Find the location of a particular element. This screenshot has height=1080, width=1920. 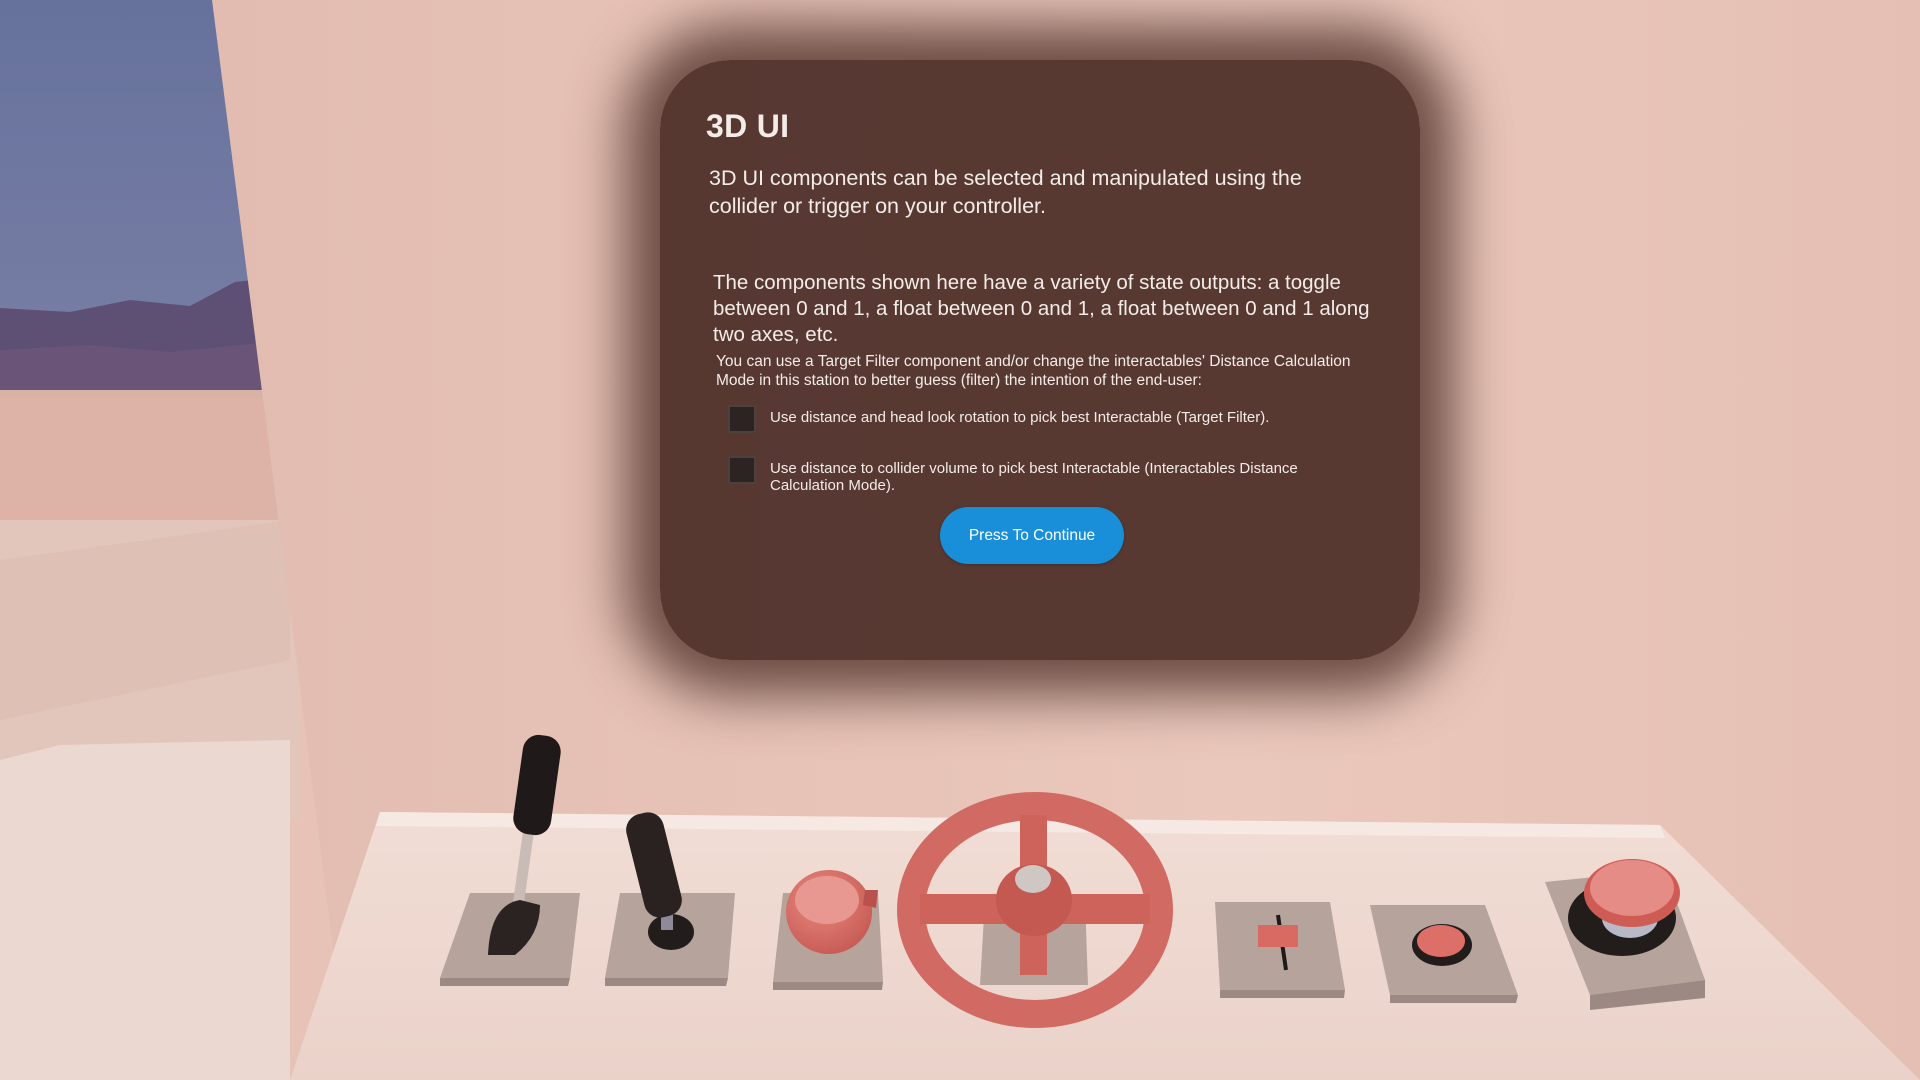

steering-wheel-control is located at coordinates (1035, 910).